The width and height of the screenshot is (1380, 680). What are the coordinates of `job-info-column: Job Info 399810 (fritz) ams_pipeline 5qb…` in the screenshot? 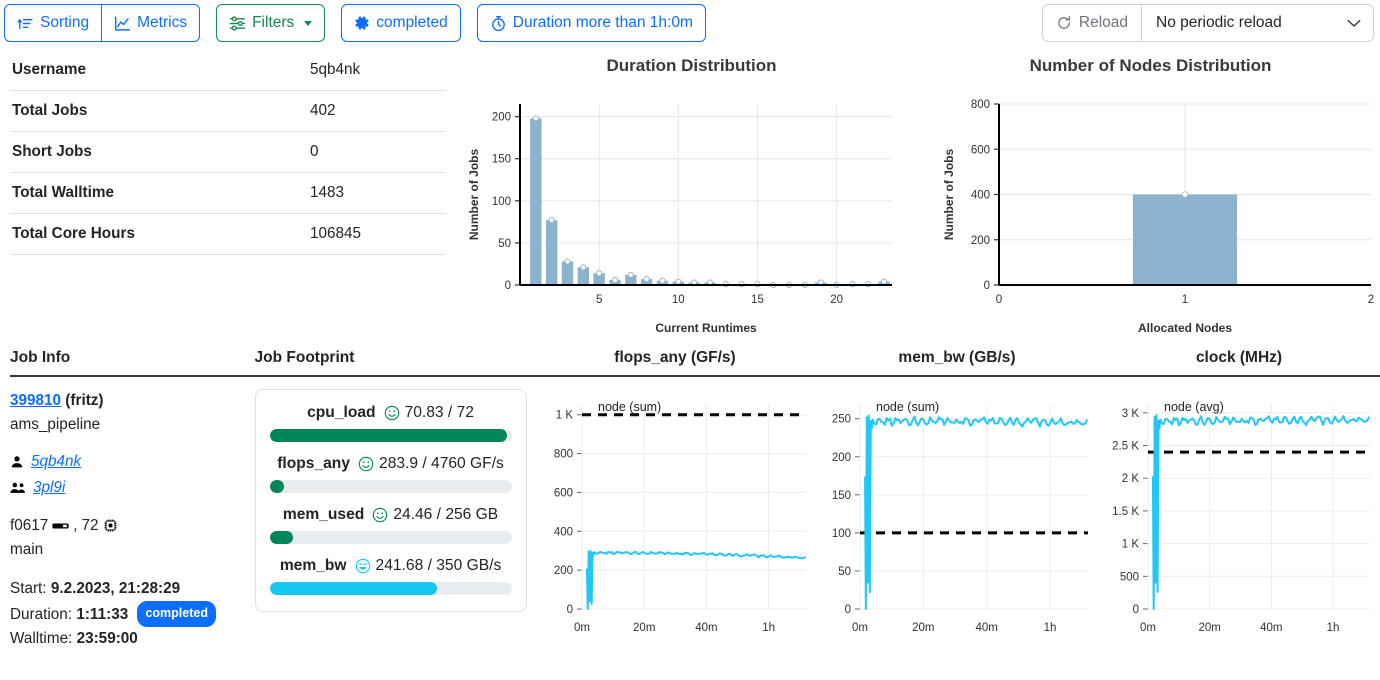 It's located at (132, 501).